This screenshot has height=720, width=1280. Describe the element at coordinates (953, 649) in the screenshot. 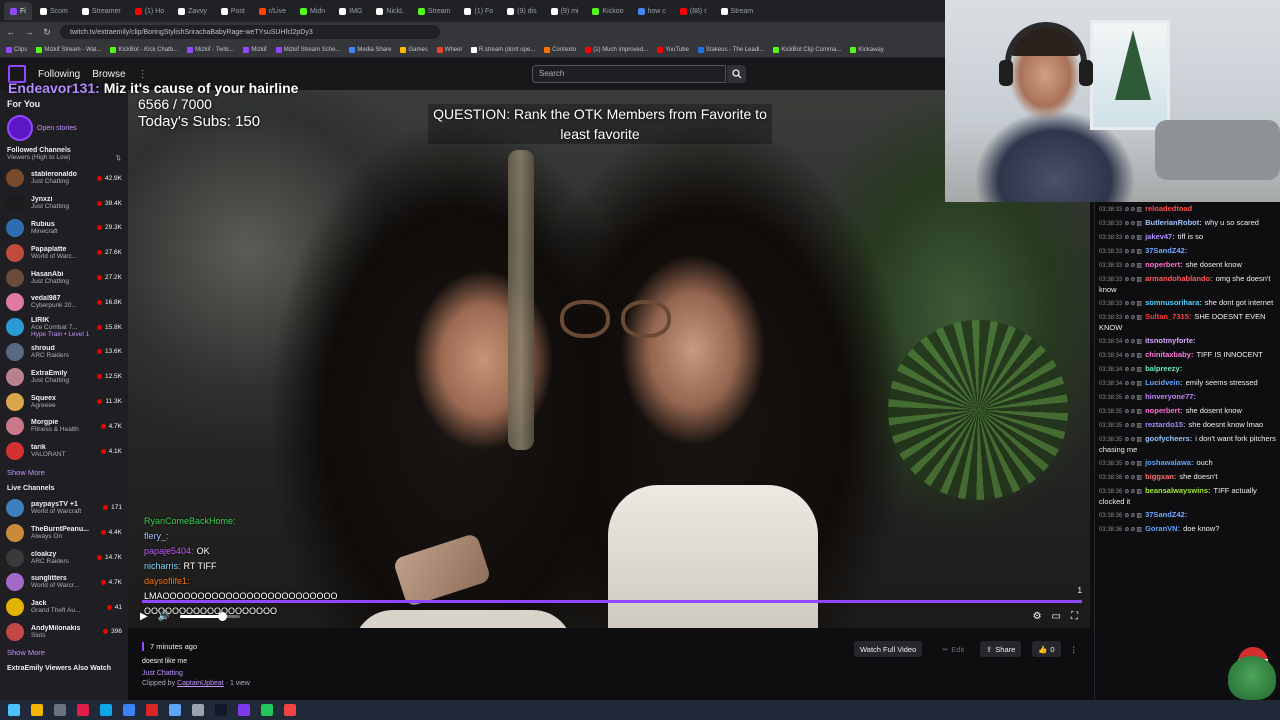

I see `edit-button: ✂ Edit` at that location.